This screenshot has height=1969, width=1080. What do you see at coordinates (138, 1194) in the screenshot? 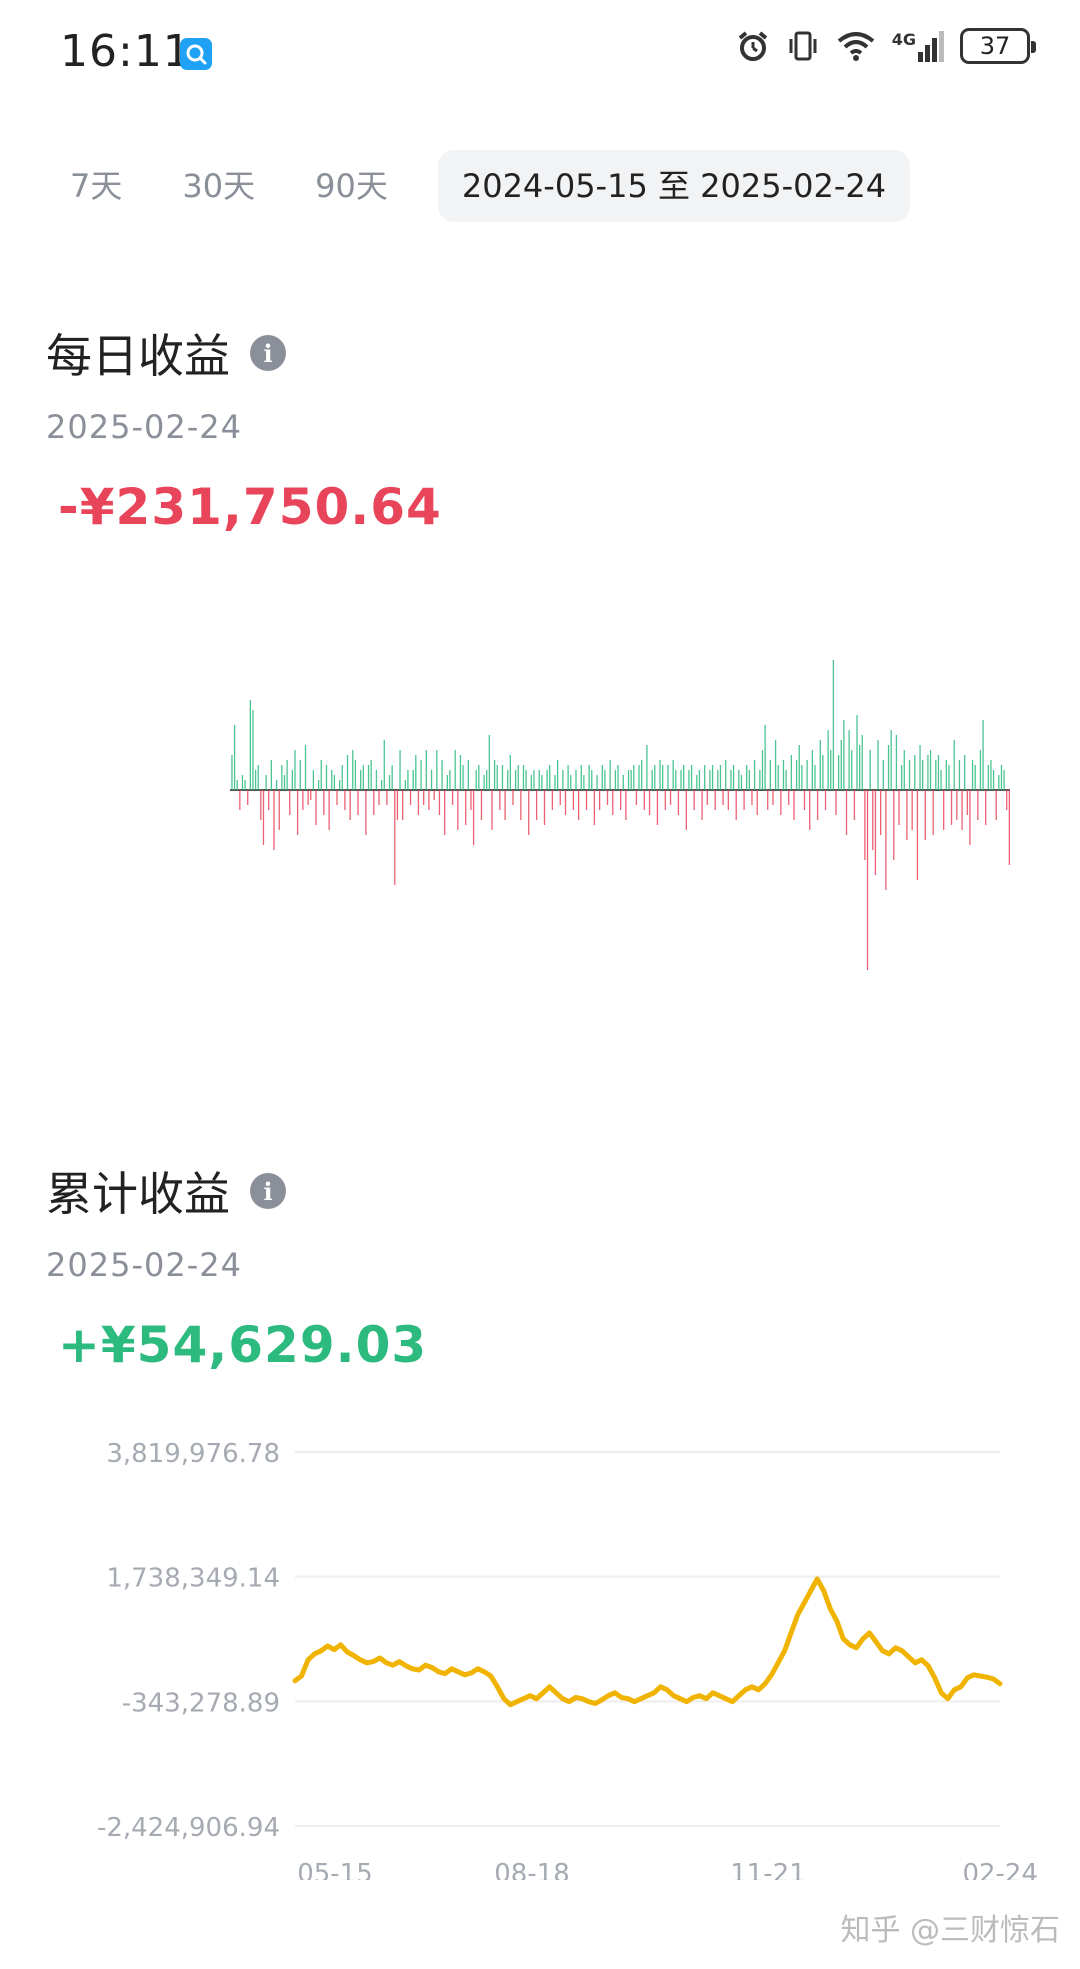
I see `cumulative-title: 累计收益` at bounding box center [138, 1194].